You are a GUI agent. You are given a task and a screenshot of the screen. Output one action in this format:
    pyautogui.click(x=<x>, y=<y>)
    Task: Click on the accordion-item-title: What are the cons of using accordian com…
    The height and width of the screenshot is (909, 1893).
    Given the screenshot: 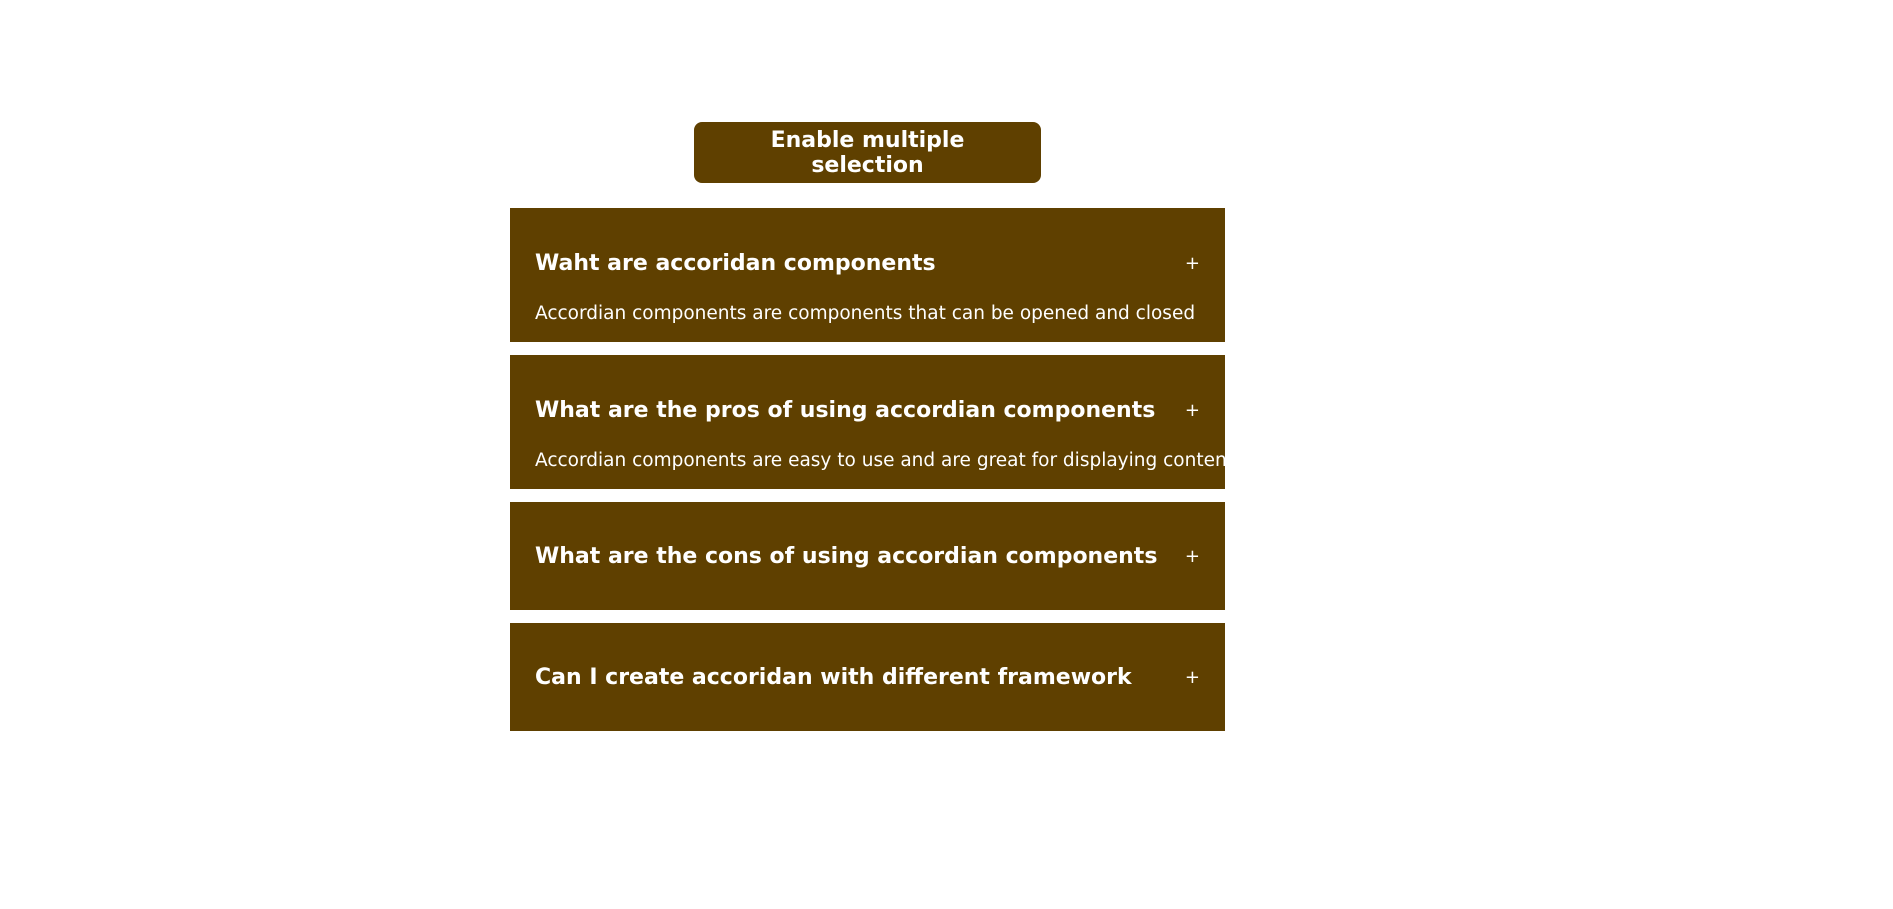 What is the action you would take?
    pyautogui.click(x=846, y=556)
    